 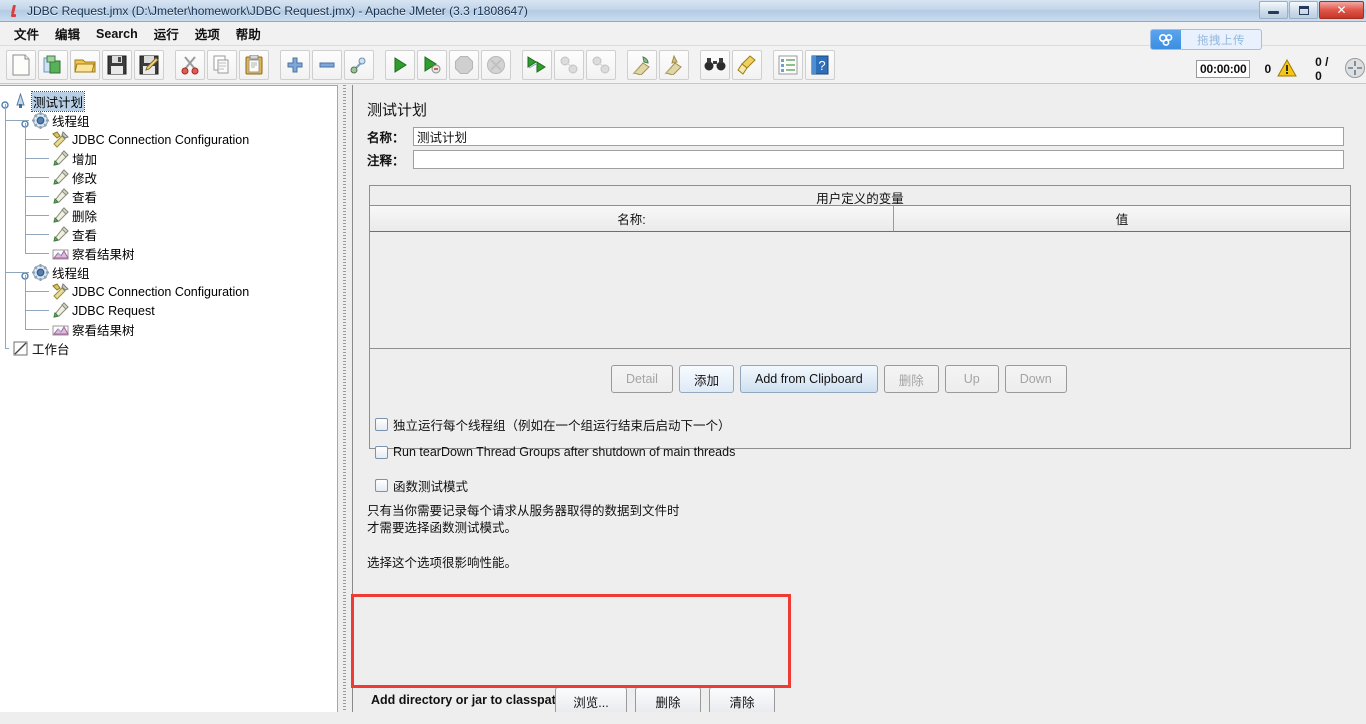 I want to click on udv-button-row: Detail 添加 Add from Clipboard 删除 Up Down, so click(x=839, y=379).